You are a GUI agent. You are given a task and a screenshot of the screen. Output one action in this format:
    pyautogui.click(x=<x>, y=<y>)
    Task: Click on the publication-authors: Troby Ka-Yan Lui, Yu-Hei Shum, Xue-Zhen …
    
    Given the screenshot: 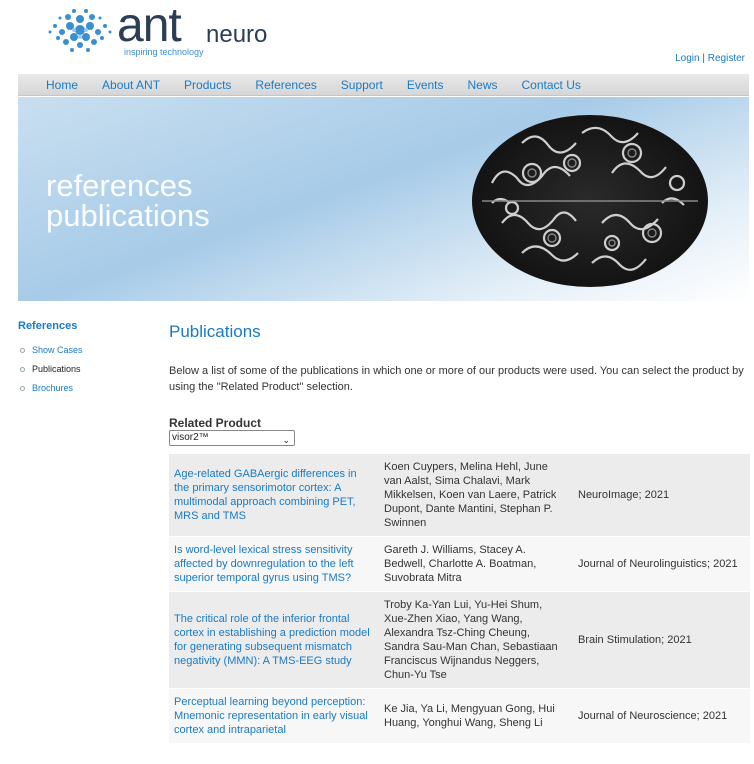 What is the action you would take?
    pyautogui.click(x=476, y=640)
    